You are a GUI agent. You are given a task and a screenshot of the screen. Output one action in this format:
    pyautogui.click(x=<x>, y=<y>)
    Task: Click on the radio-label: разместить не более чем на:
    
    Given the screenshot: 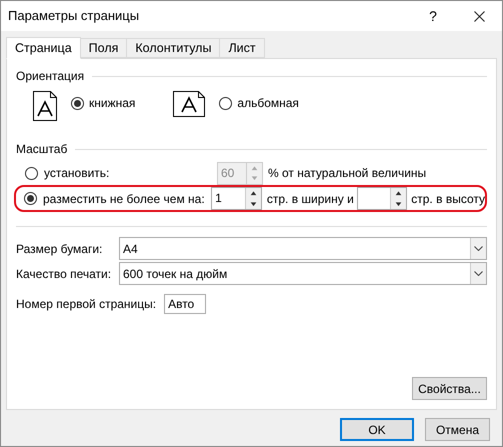 What is the action you would take?
    pyautogui.click(x=124, y=199)
    